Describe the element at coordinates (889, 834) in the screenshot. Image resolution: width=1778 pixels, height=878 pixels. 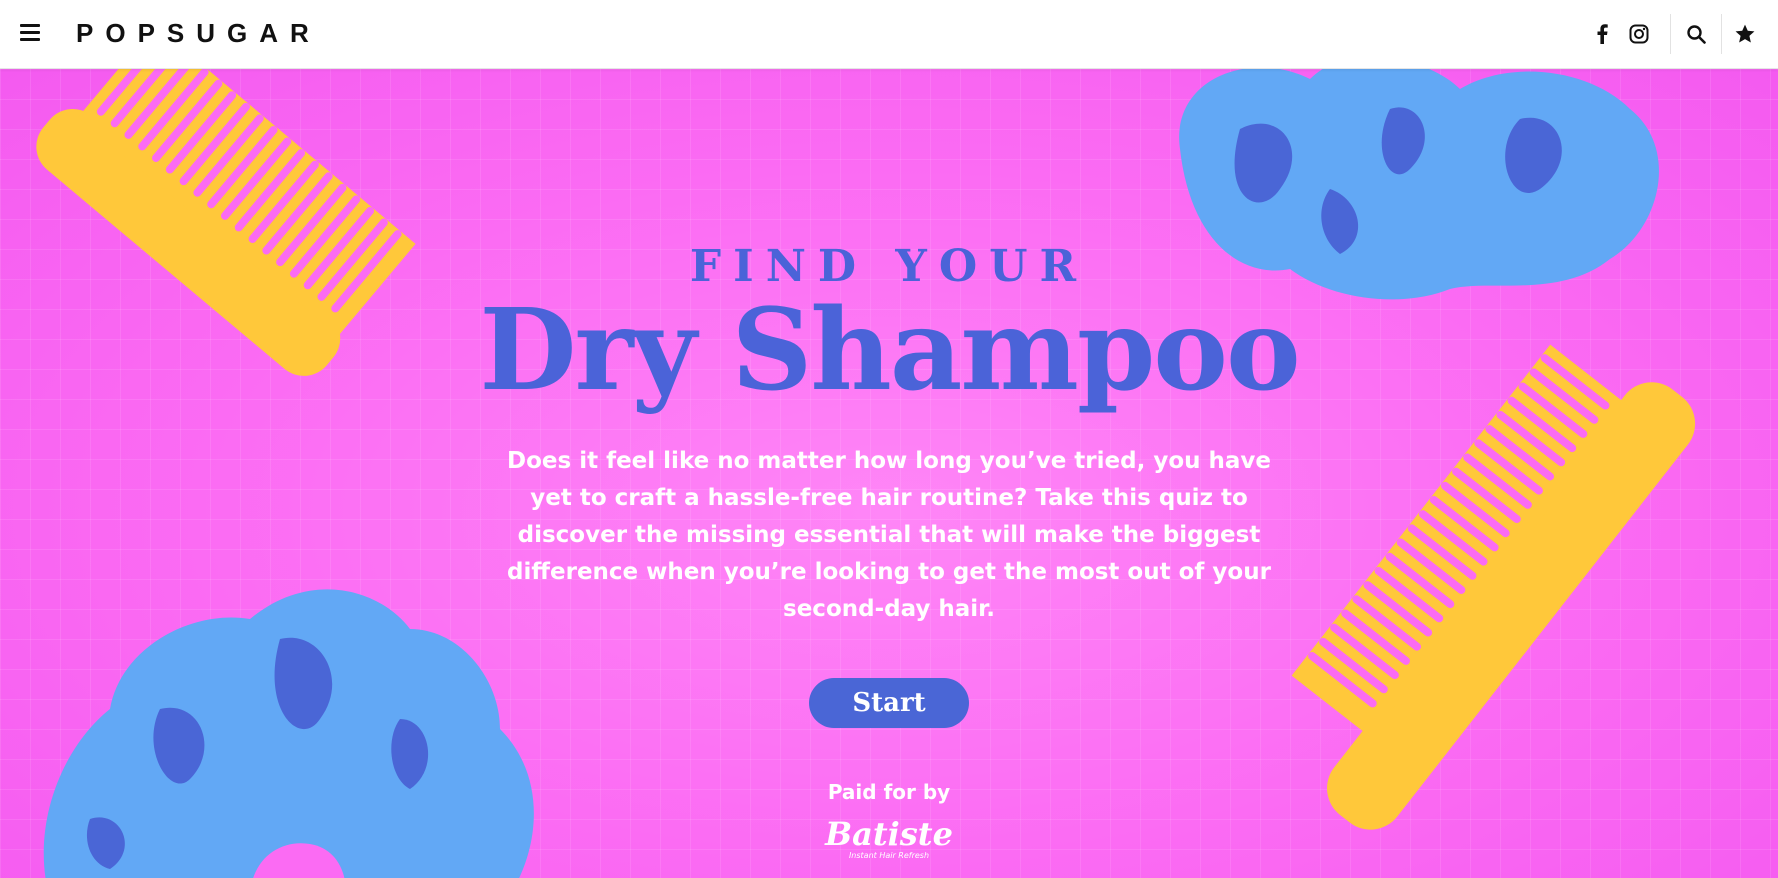
I see `sponsor-logo: Batiste` at that location.